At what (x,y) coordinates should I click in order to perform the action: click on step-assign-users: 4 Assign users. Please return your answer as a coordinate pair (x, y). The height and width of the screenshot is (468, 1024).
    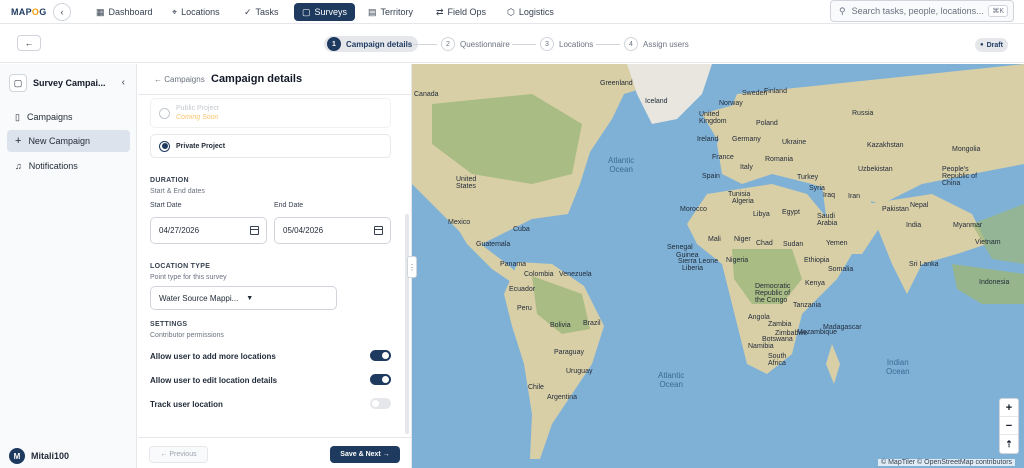
    Looking at the image, I should click on (656, 44).